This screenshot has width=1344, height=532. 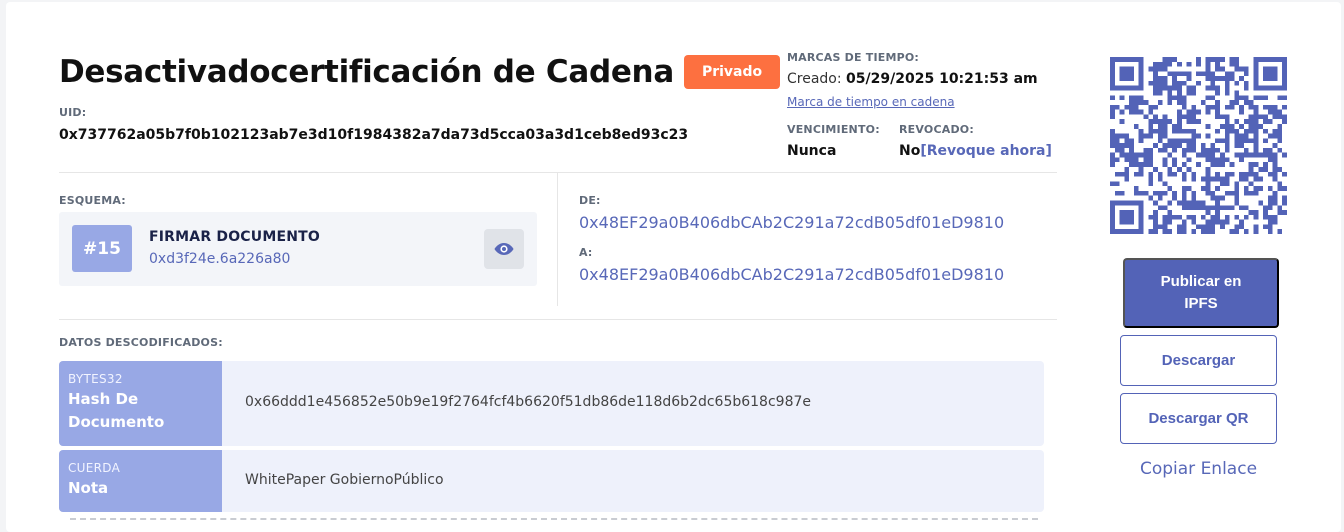 I want to click on schema-id: 0xd3f24e.6a226a80, so click(x=219, y=259).